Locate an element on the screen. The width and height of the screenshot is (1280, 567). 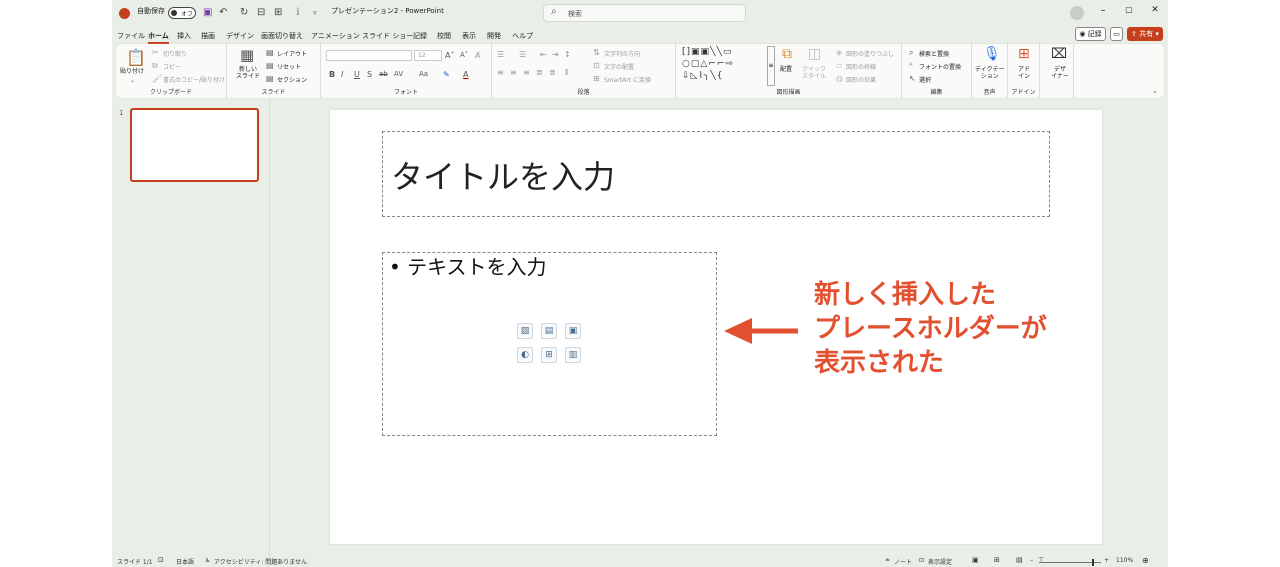
insert-stock-image-icon: ▤ is located at coordinates (549, 331).